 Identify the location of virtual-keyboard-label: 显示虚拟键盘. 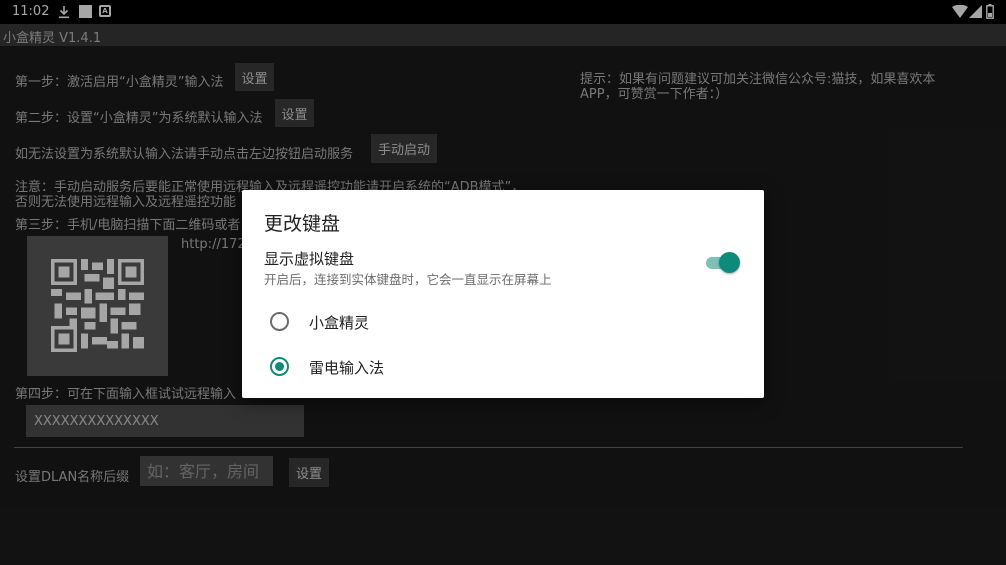
(309, 259).